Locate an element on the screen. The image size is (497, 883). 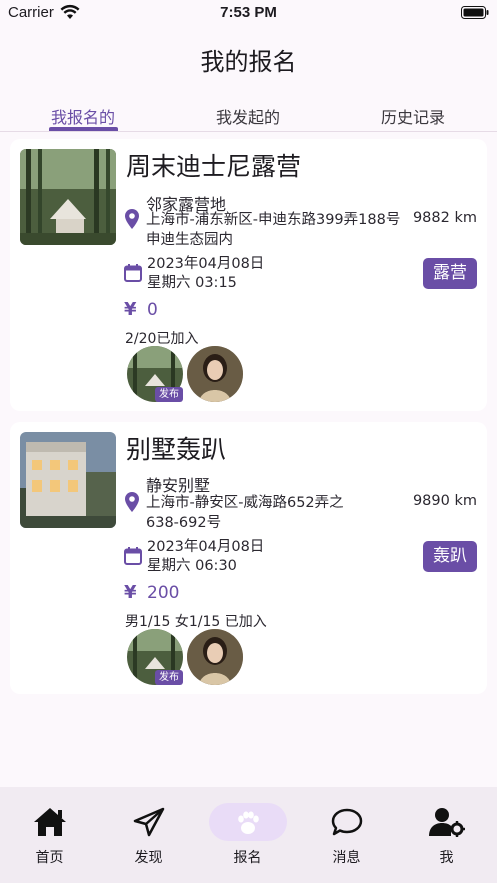
event-price: 200 is located at coordinates (163, 593).